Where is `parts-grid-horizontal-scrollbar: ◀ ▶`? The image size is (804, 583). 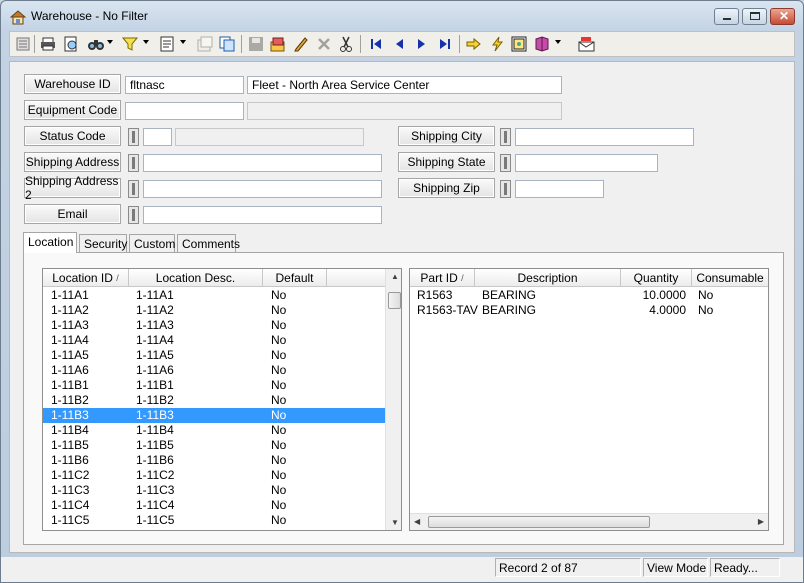
parts-grid-horizontal-scrollbar: ◀ ▶ is located at coordinates (589, 521).